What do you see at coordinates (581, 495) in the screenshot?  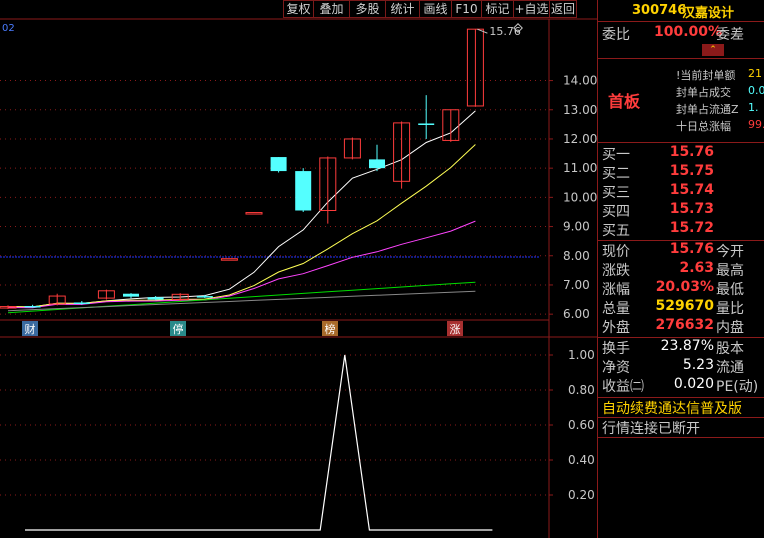 I see `sub-y-tick-label: 0.20` at bounding box center [581, 495].